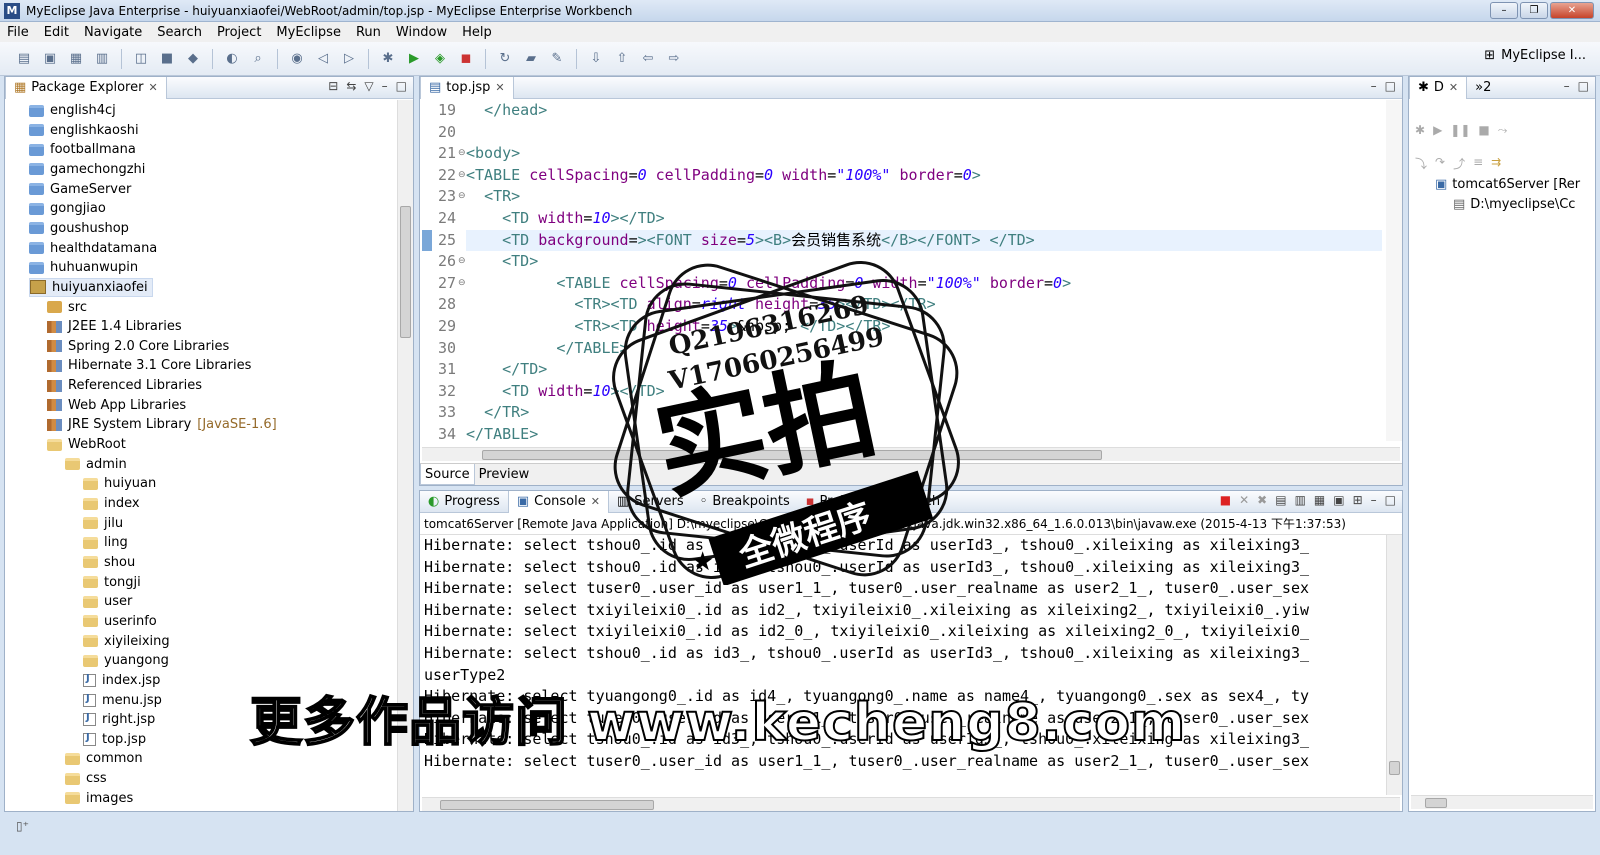 The width and height of the screenshot is (1600, 855). I want to click on clear-console-icon: ▤, so click(1280, 500).